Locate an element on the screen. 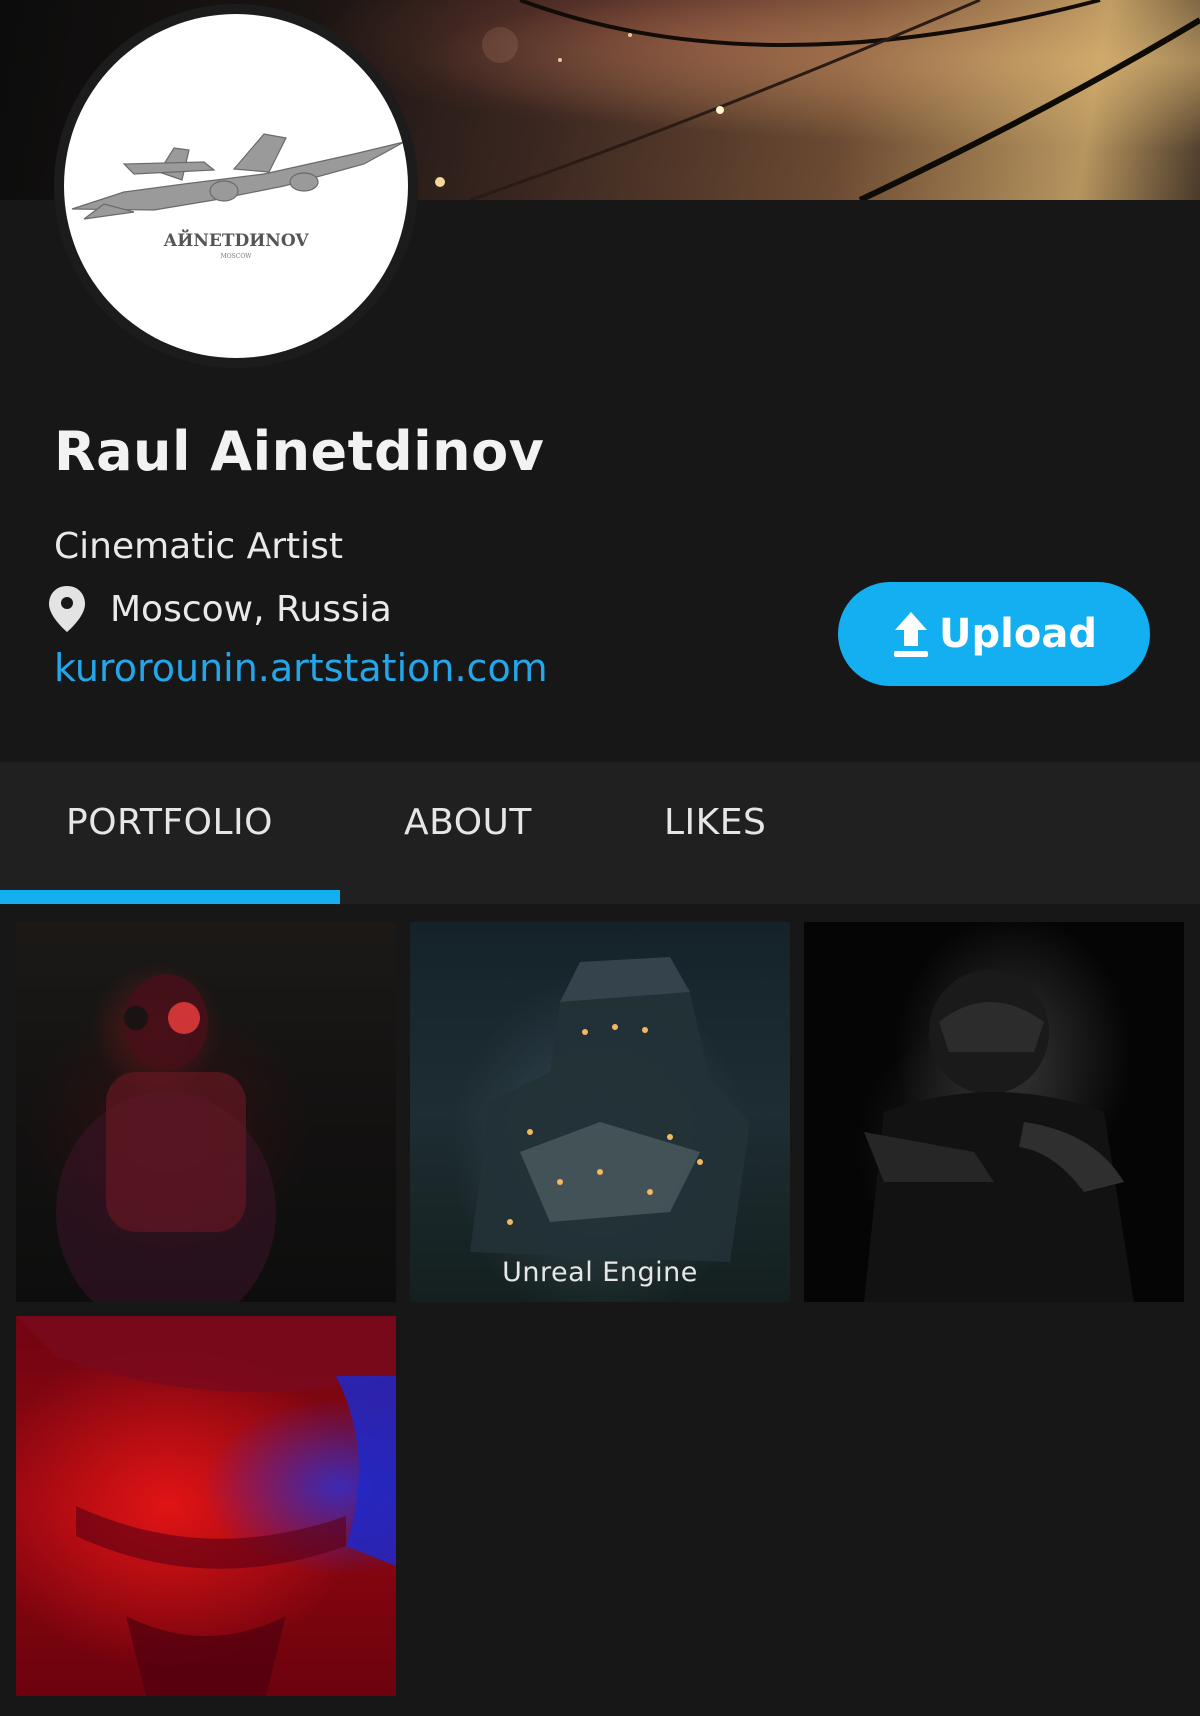  upload-button: Upload is located at coordinates (994, 634).